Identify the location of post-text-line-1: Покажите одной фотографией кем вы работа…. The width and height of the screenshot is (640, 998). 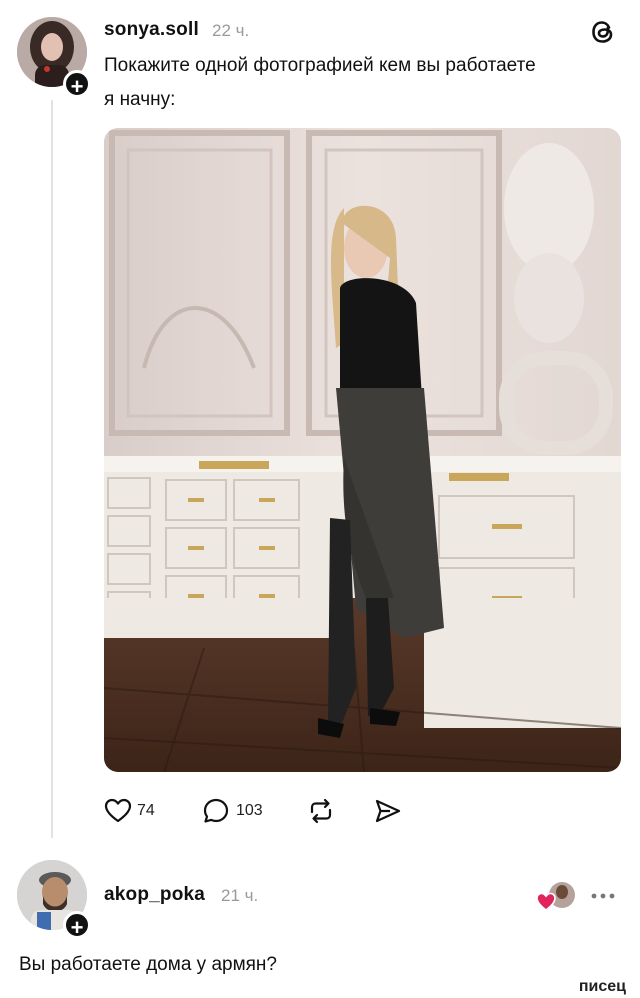
(320, 65).